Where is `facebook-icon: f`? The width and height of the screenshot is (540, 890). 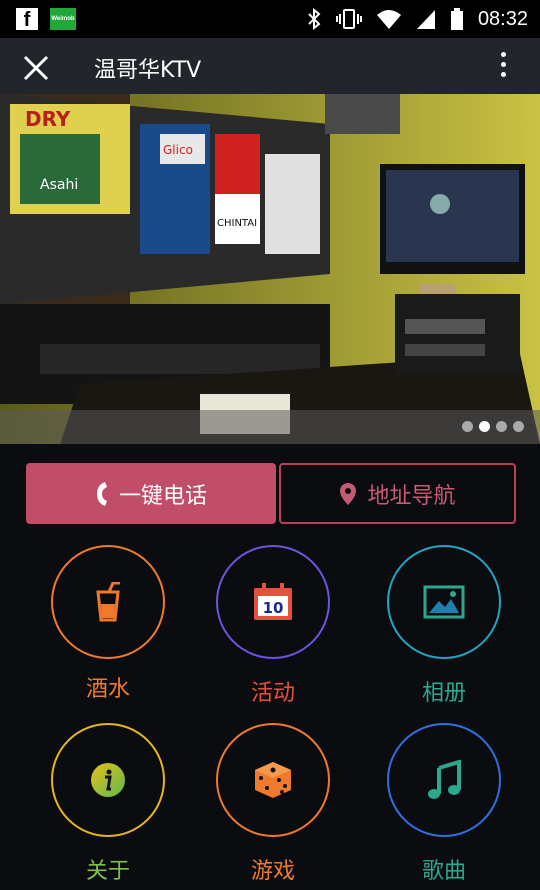 facebook-icon: f is located at coordinates (27, 19).